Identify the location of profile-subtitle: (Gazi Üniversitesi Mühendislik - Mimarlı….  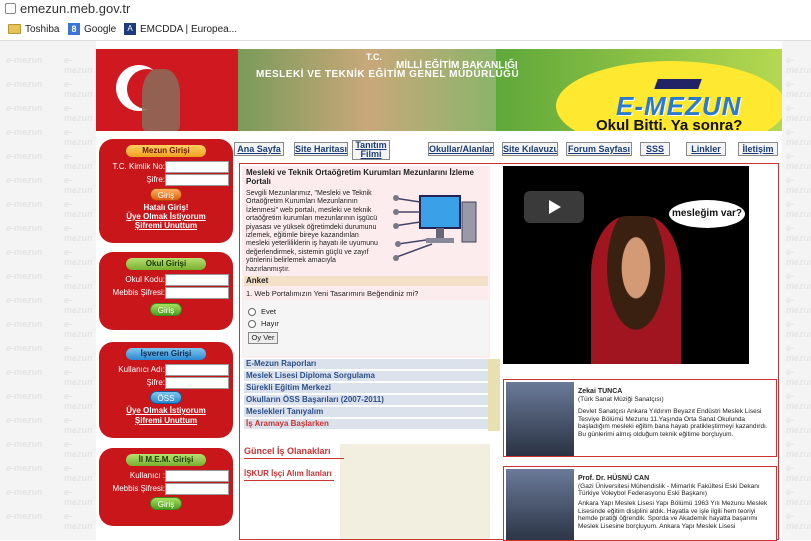
(669, 490).